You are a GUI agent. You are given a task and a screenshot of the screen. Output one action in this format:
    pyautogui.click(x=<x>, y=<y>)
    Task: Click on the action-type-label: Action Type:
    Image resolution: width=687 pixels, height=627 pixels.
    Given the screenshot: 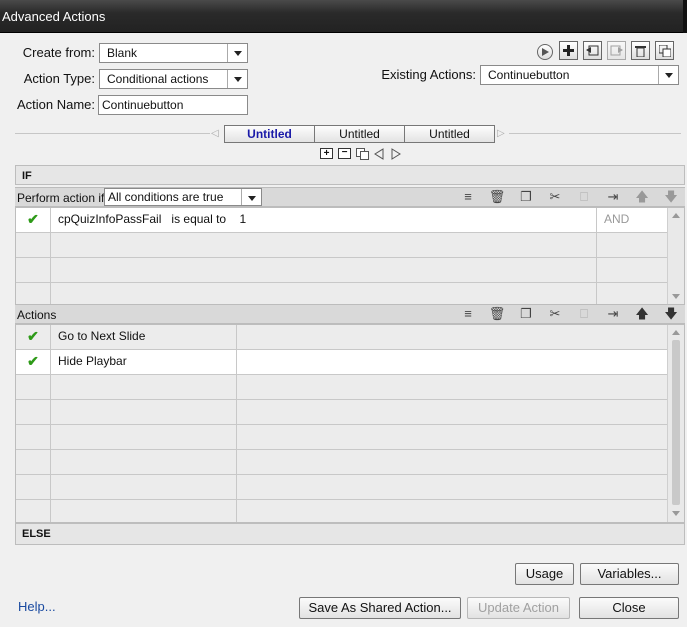 What is the action you would take?
    pyautogui.click(x=59, y=78)
    